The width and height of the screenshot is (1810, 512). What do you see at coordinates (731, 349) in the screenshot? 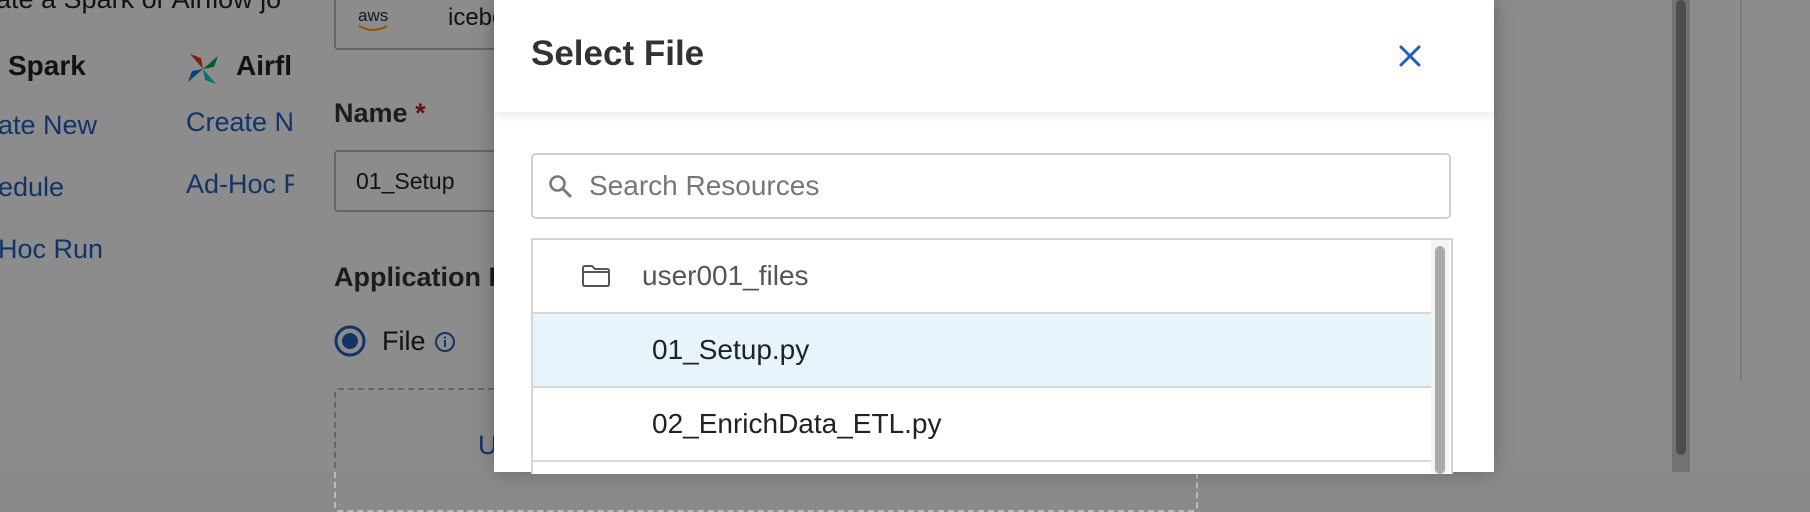
I see `file-label: 01_Setup.py` at bounding box center [731, 349].